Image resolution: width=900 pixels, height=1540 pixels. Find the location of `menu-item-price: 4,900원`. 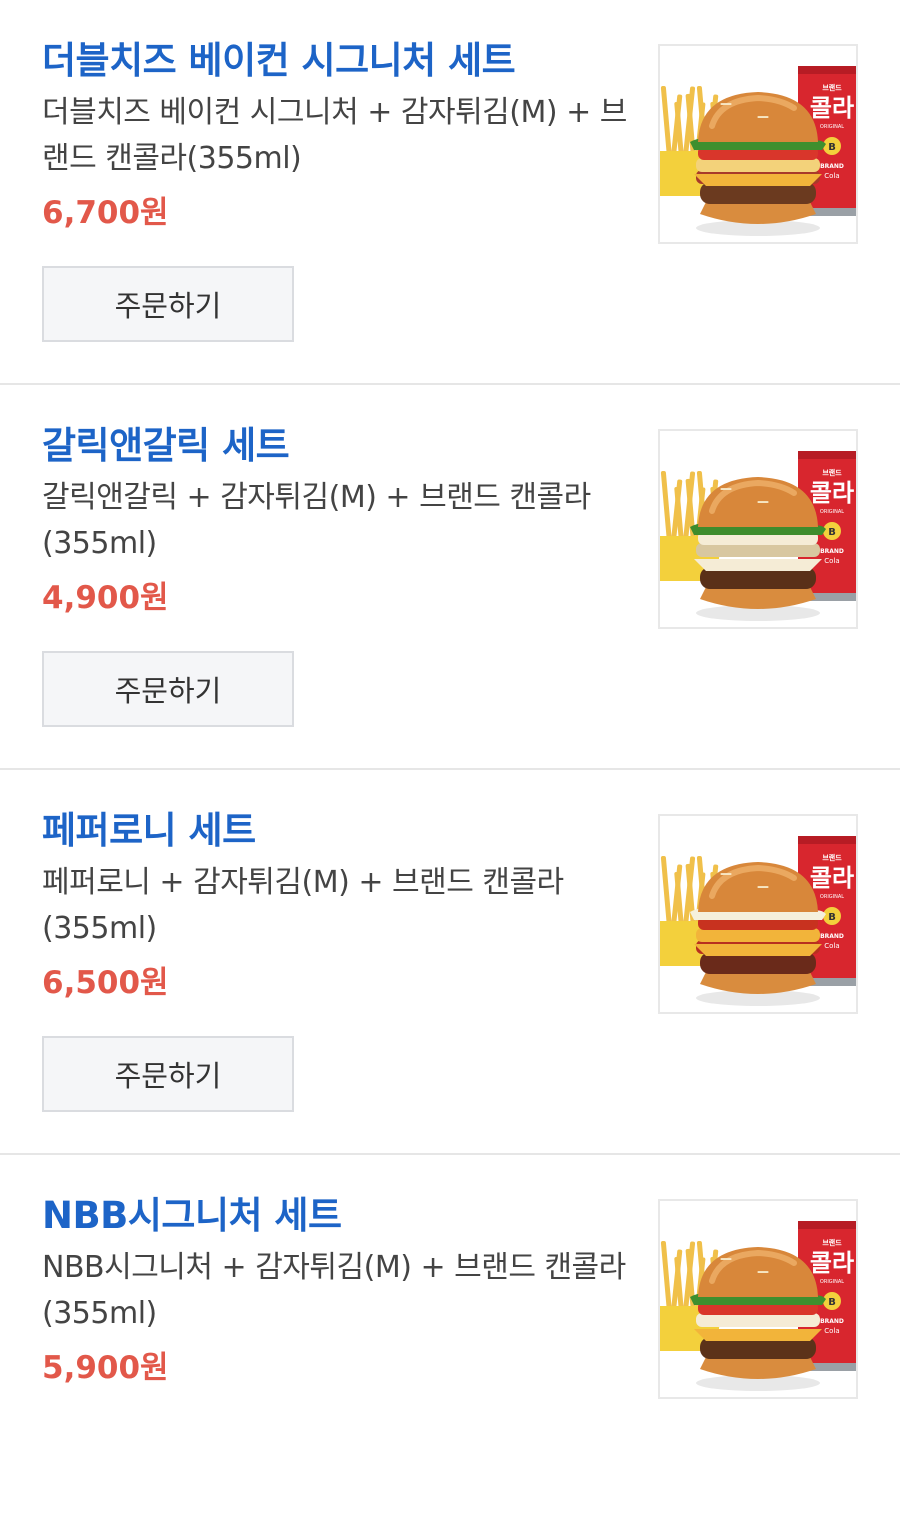

menu-item-price: 4,900원 is located at coordinates (105, 598).